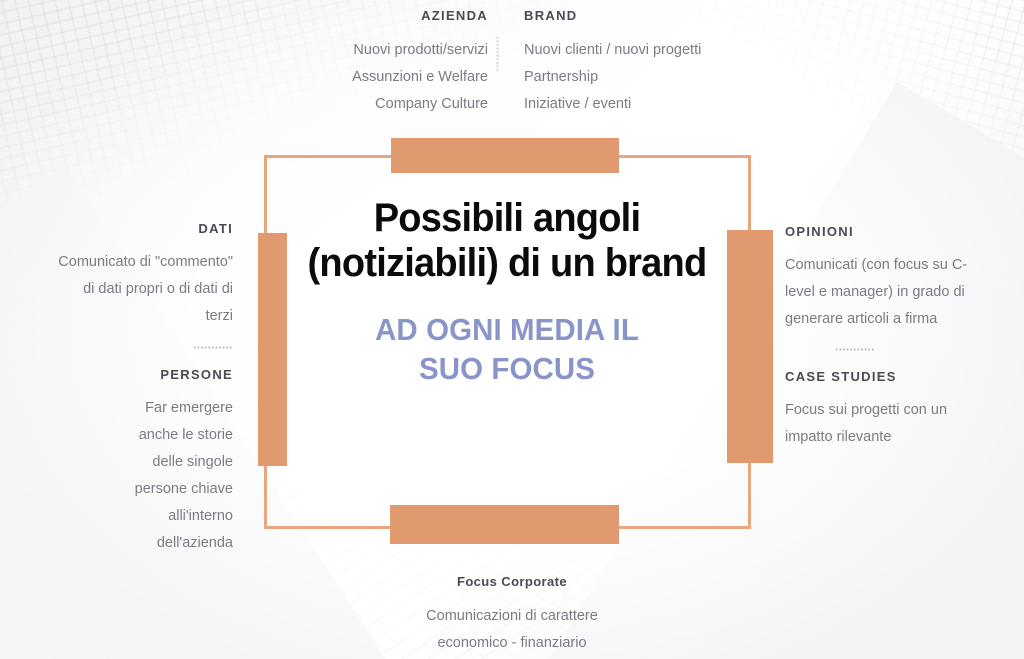  I want to click on slide-subtitle: AD OGNI MEDIA IL SUO FOCUS, so click(507, 349).